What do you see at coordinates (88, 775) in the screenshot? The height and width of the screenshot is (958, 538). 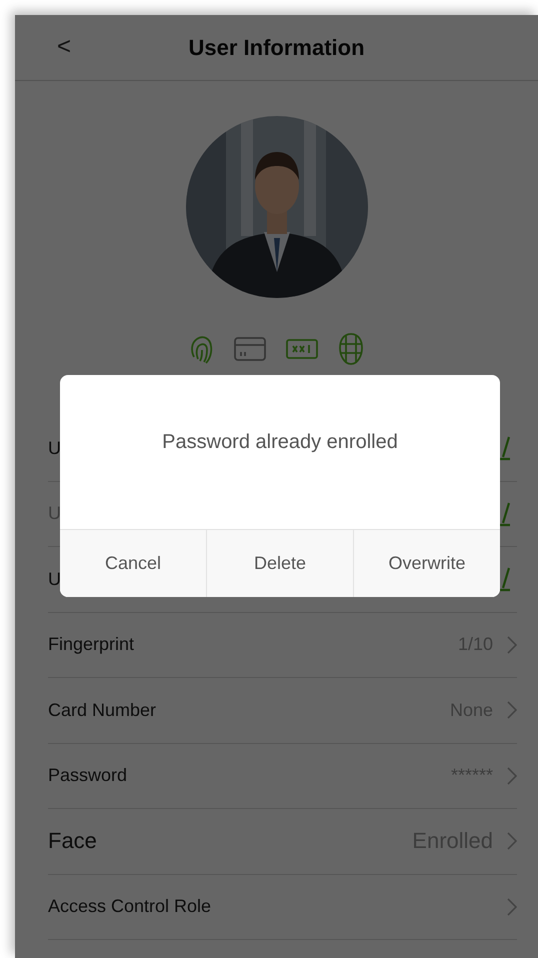 I see `row-label: Password` at bounding box center [88, 775].